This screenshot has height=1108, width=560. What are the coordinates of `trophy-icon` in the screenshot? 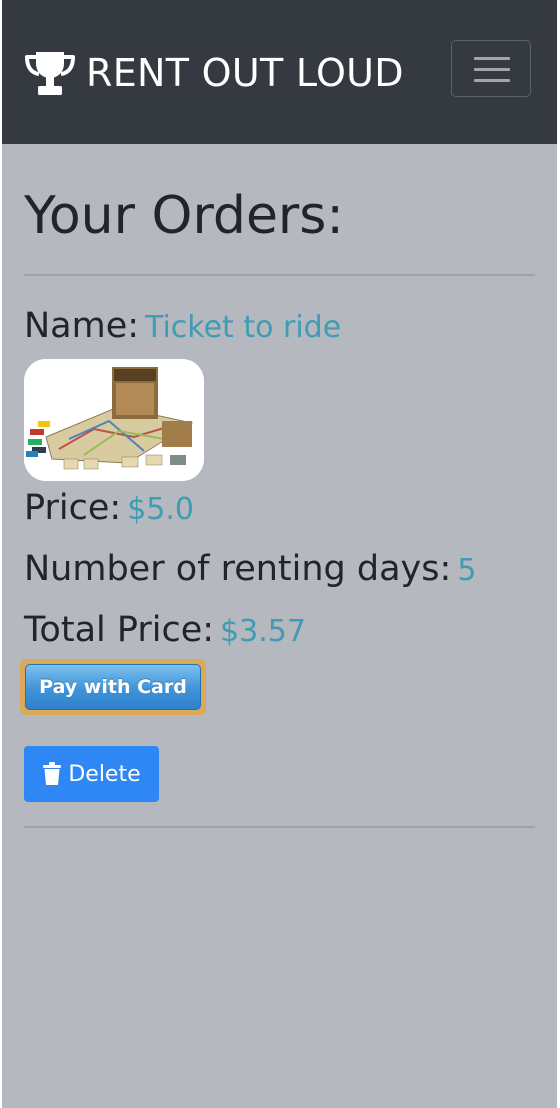 It's located at (50, 73).